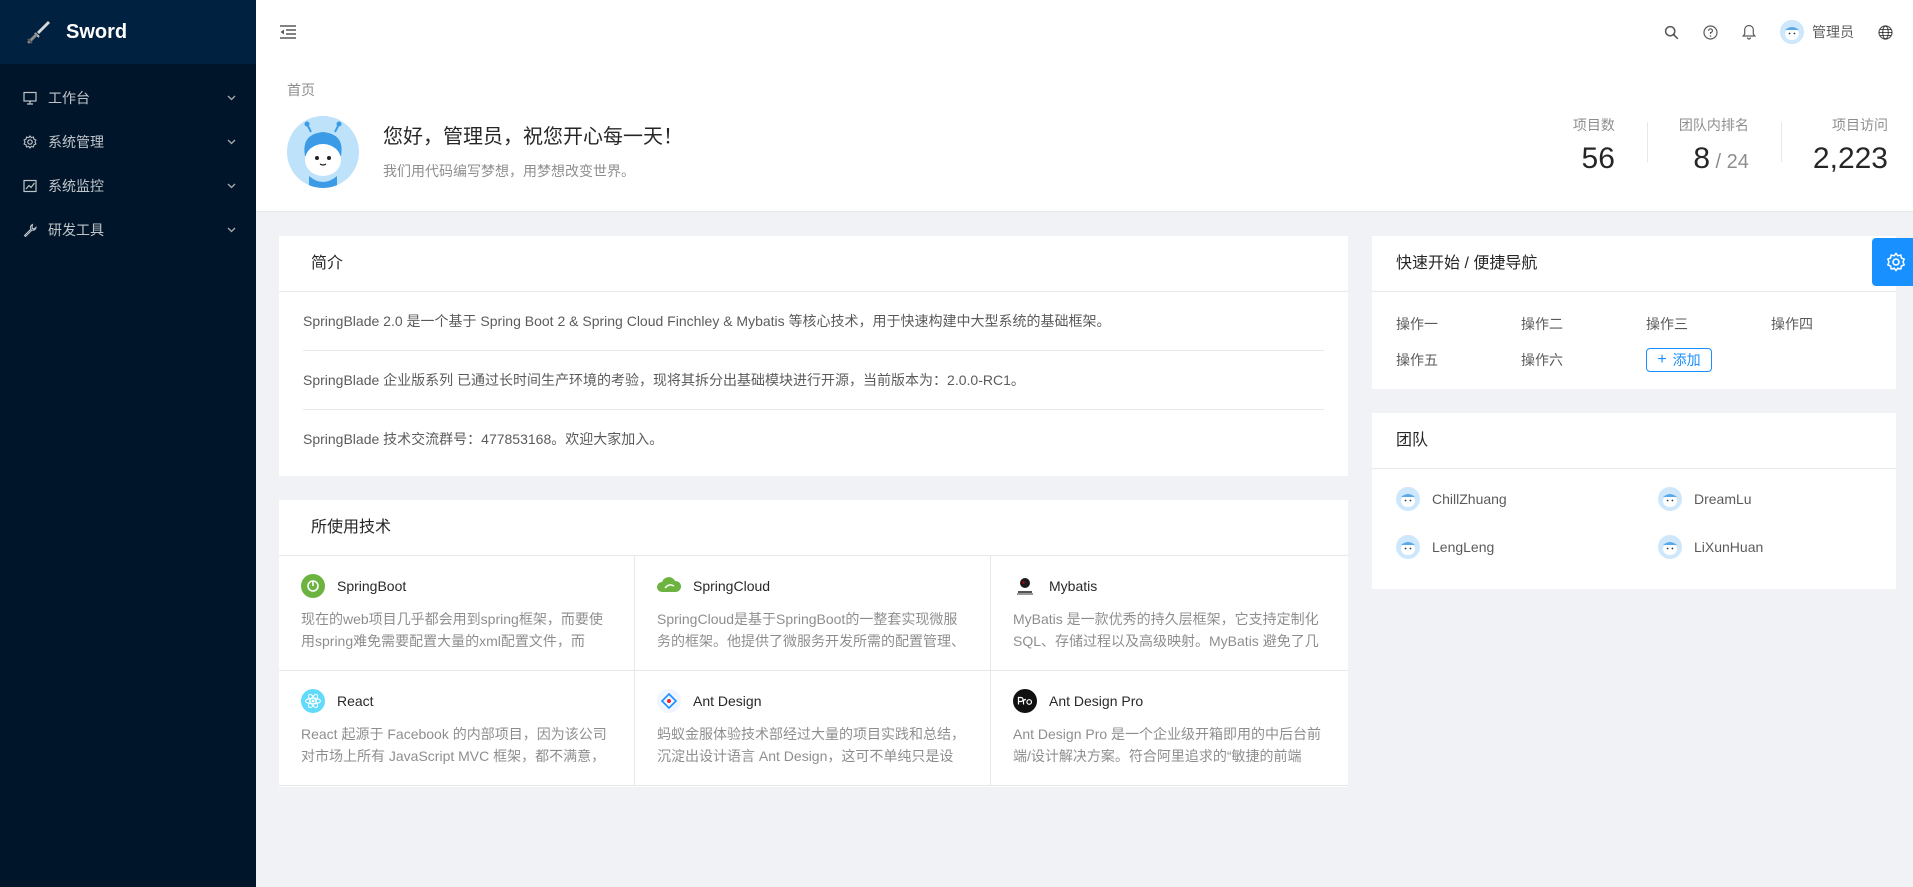  What do you see at coordinates (669, 586) in the screenshot?
I see `springcloud-icon` at bounding box center [669, 586].